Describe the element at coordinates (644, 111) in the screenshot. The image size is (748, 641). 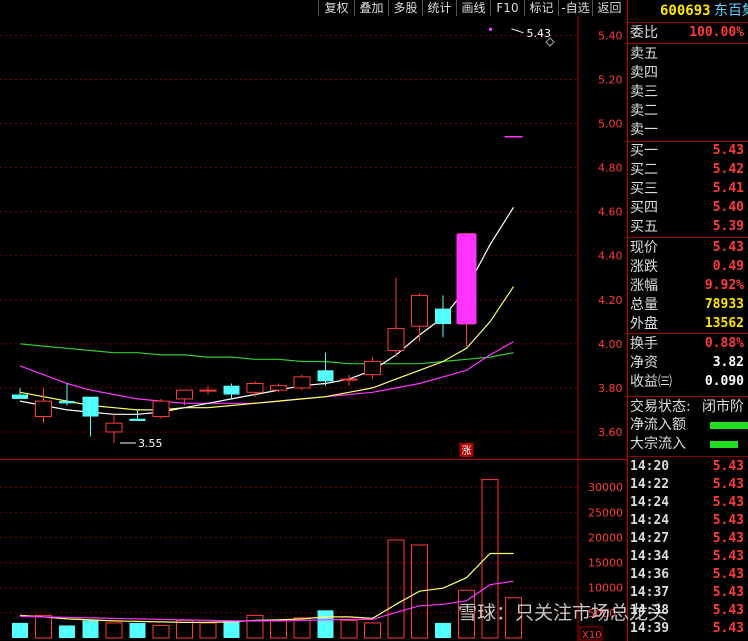
I see `ask-row-label: 卖二` at that location.